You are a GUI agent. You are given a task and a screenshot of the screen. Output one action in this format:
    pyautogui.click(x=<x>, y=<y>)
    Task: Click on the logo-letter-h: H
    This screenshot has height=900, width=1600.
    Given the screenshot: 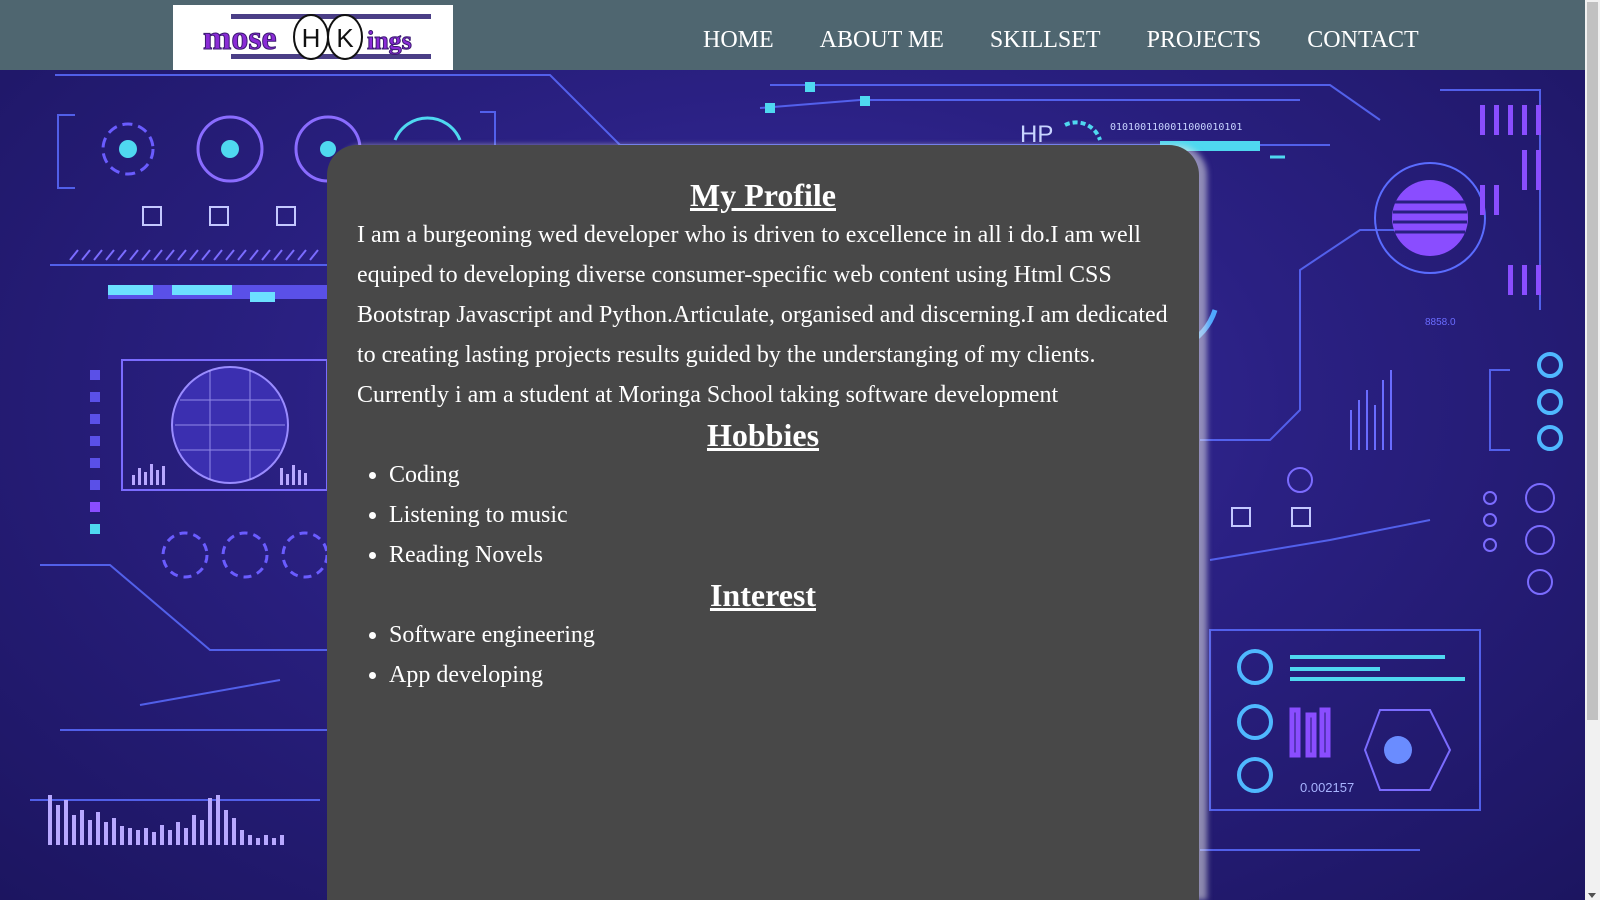 What is the action you would take?
    pyautogui.click(x=311, y=38)
    